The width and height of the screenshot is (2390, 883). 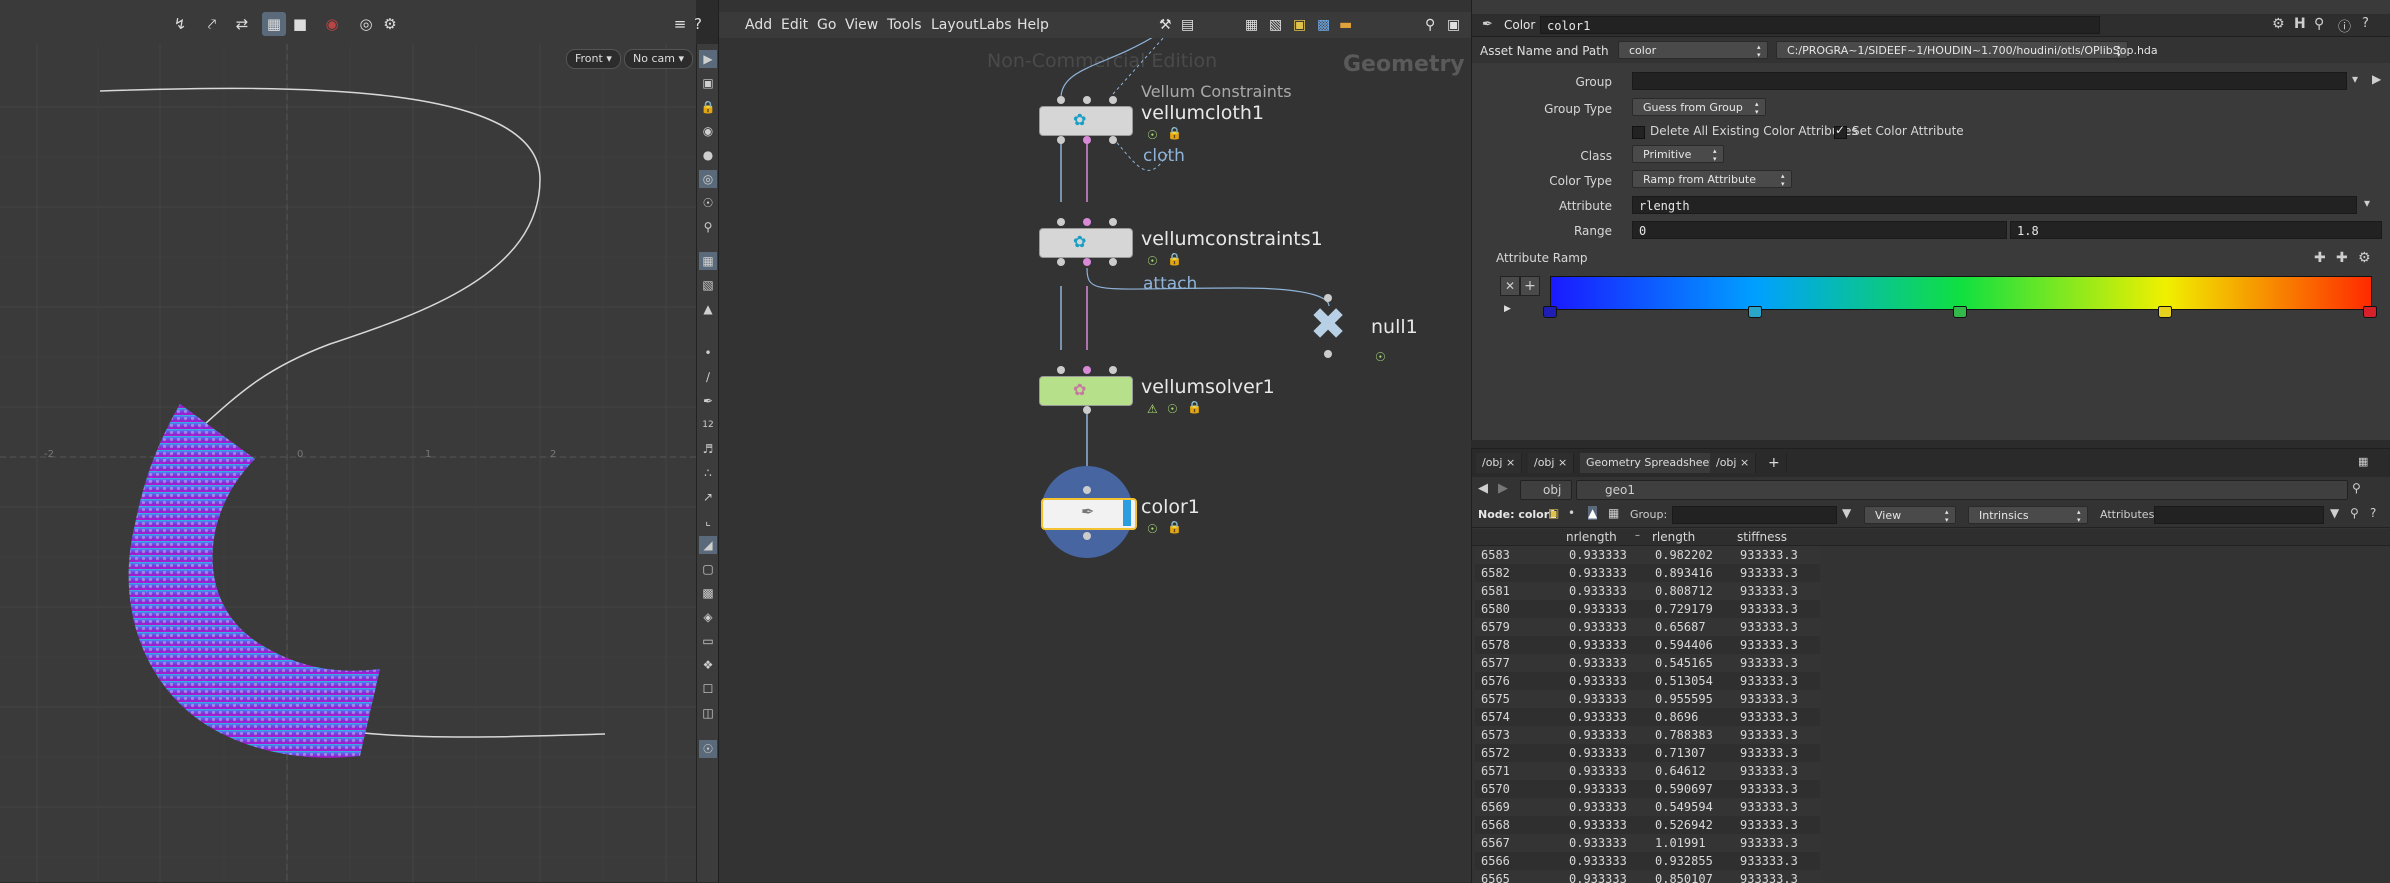 What do you see at coordinates (300, 24) in the screenshot?
I see `stop-icon: ■` at bounding box center [300, 24].